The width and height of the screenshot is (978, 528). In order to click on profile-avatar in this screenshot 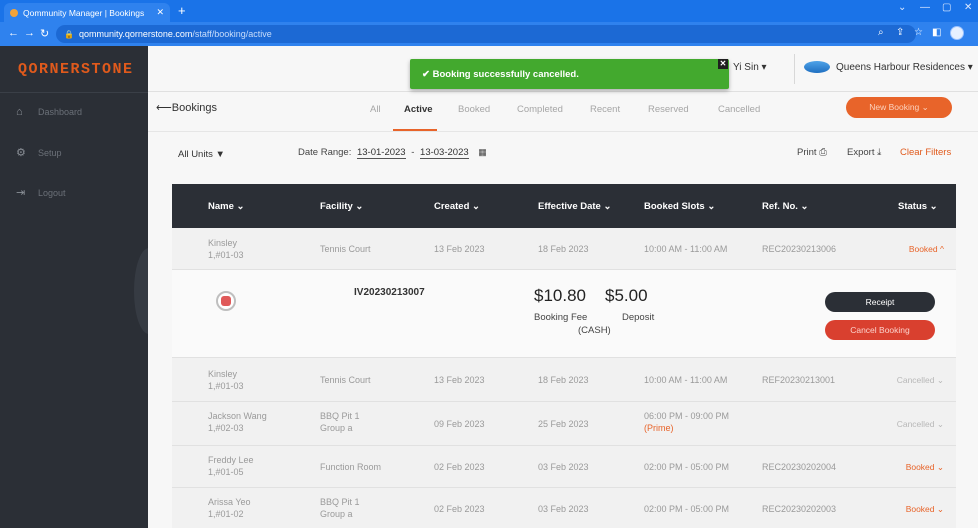, I will do `click(957, 33)`.